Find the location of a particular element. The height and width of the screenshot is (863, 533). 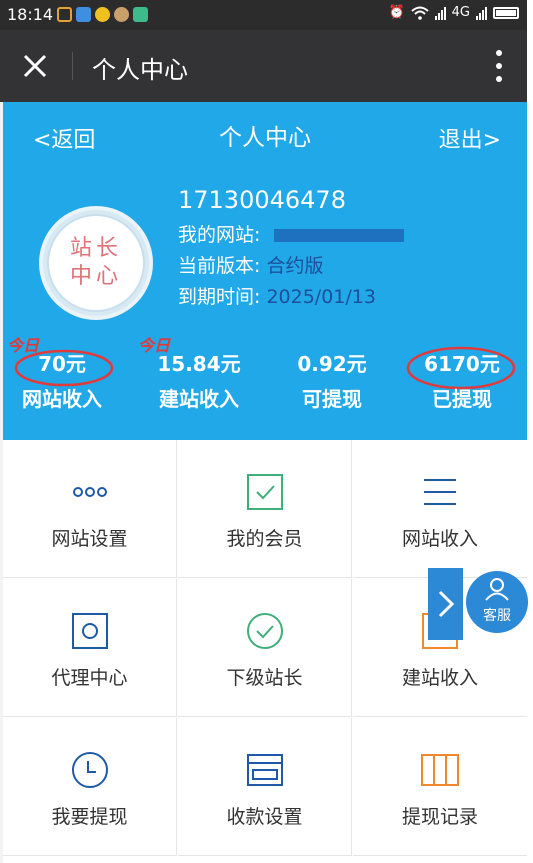

clock-icon is located at coordinates (90, 770).